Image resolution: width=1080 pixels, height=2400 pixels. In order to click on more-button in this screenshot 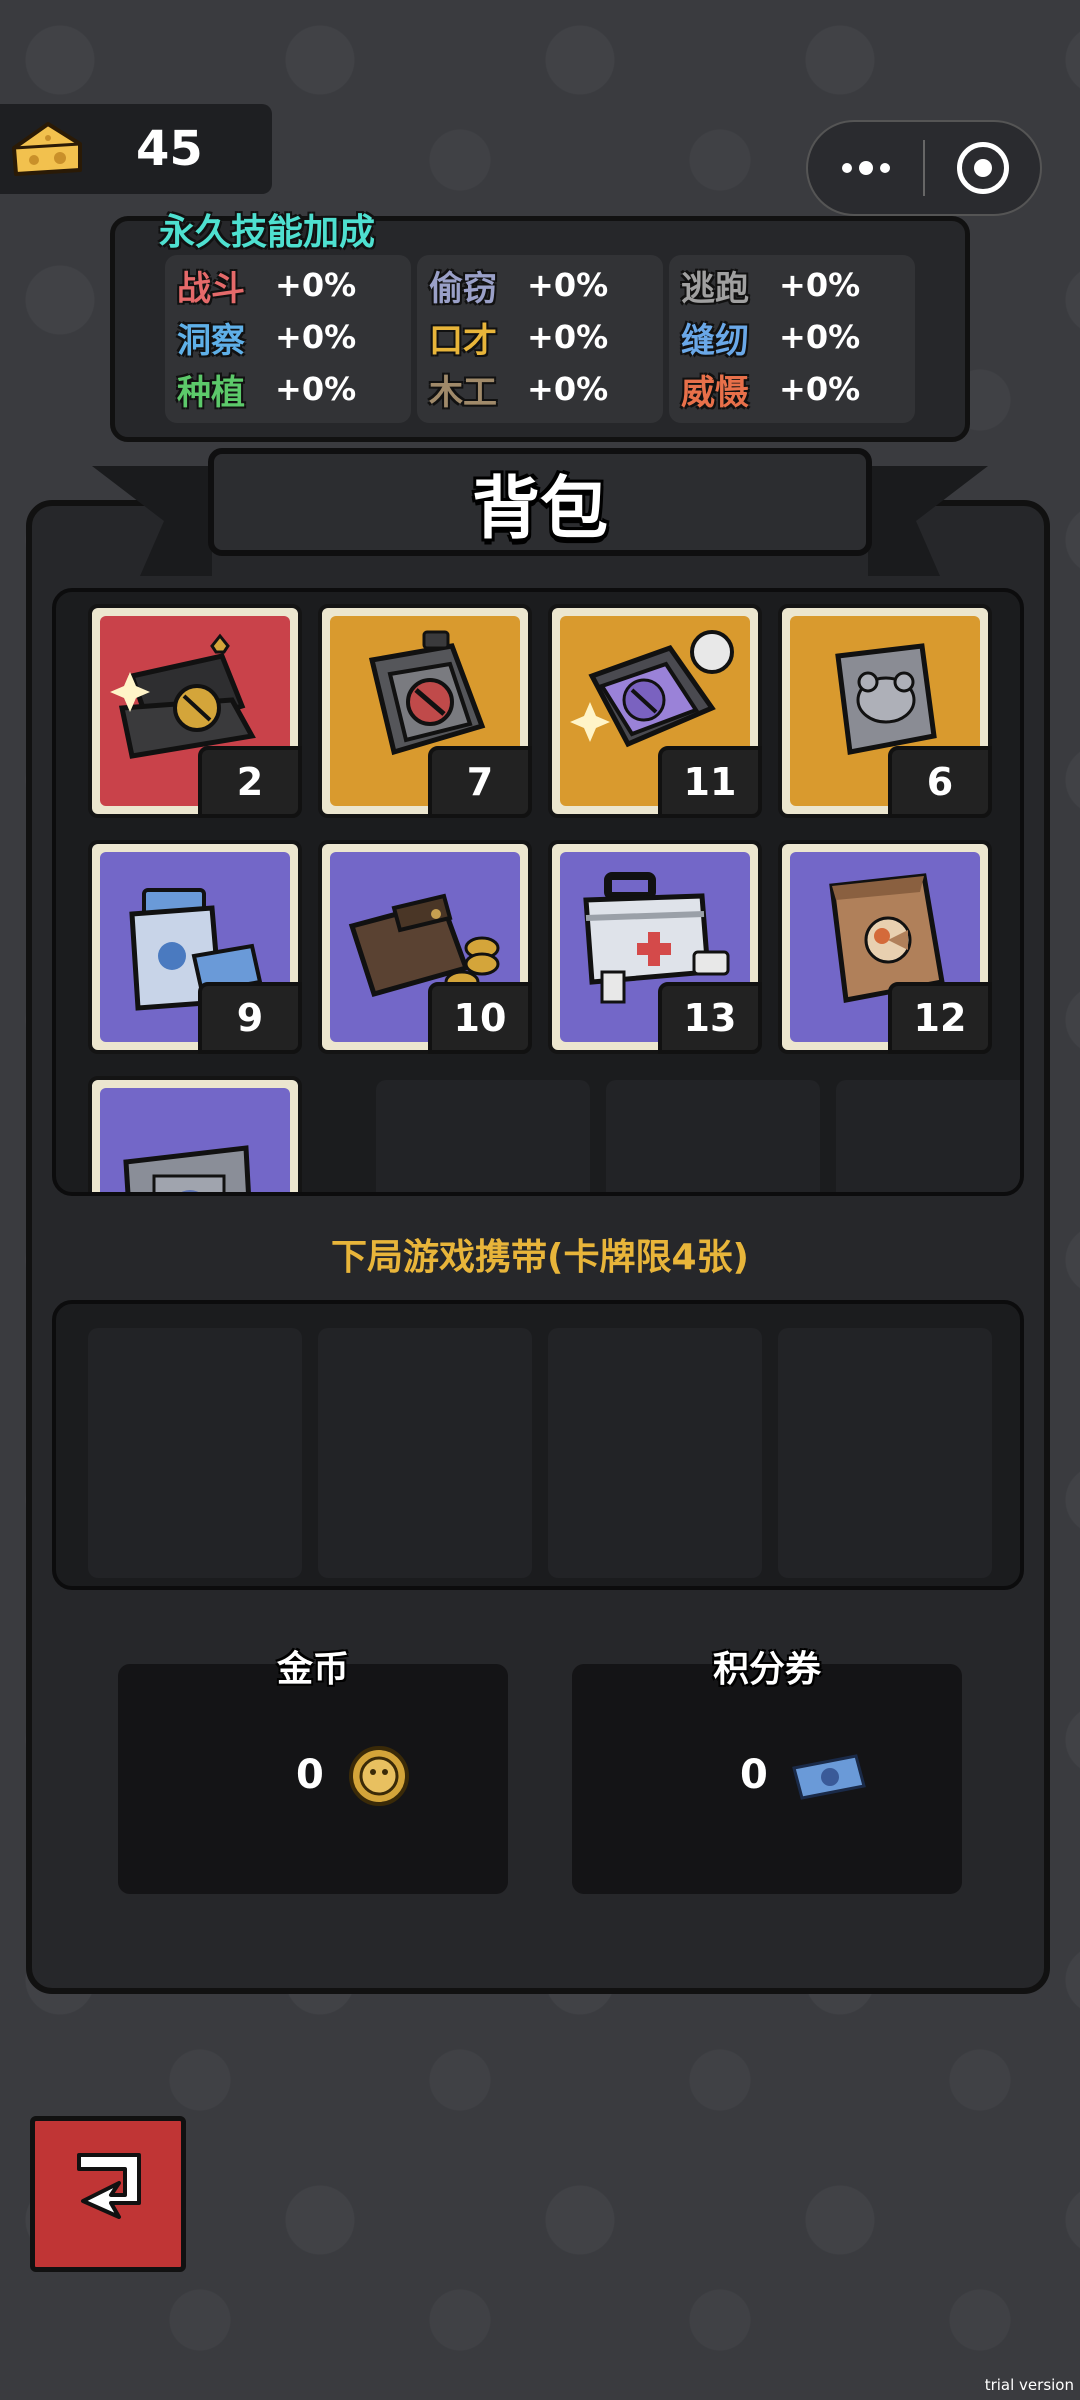, I will do `click(865, 168)`.